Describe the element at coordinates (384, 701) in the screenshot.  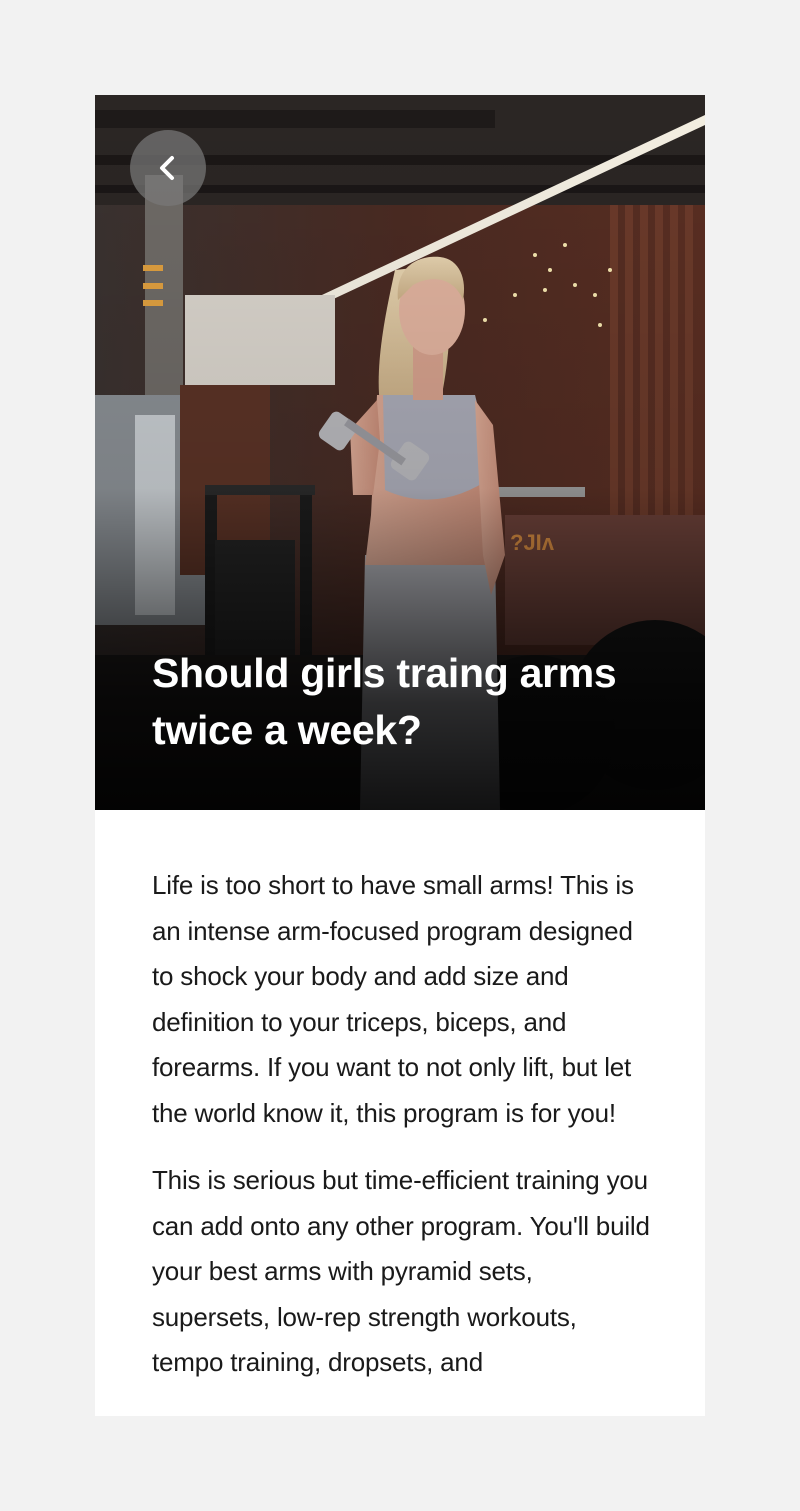
I see `article-title: Should girls traing arms twice a week?` at that location.